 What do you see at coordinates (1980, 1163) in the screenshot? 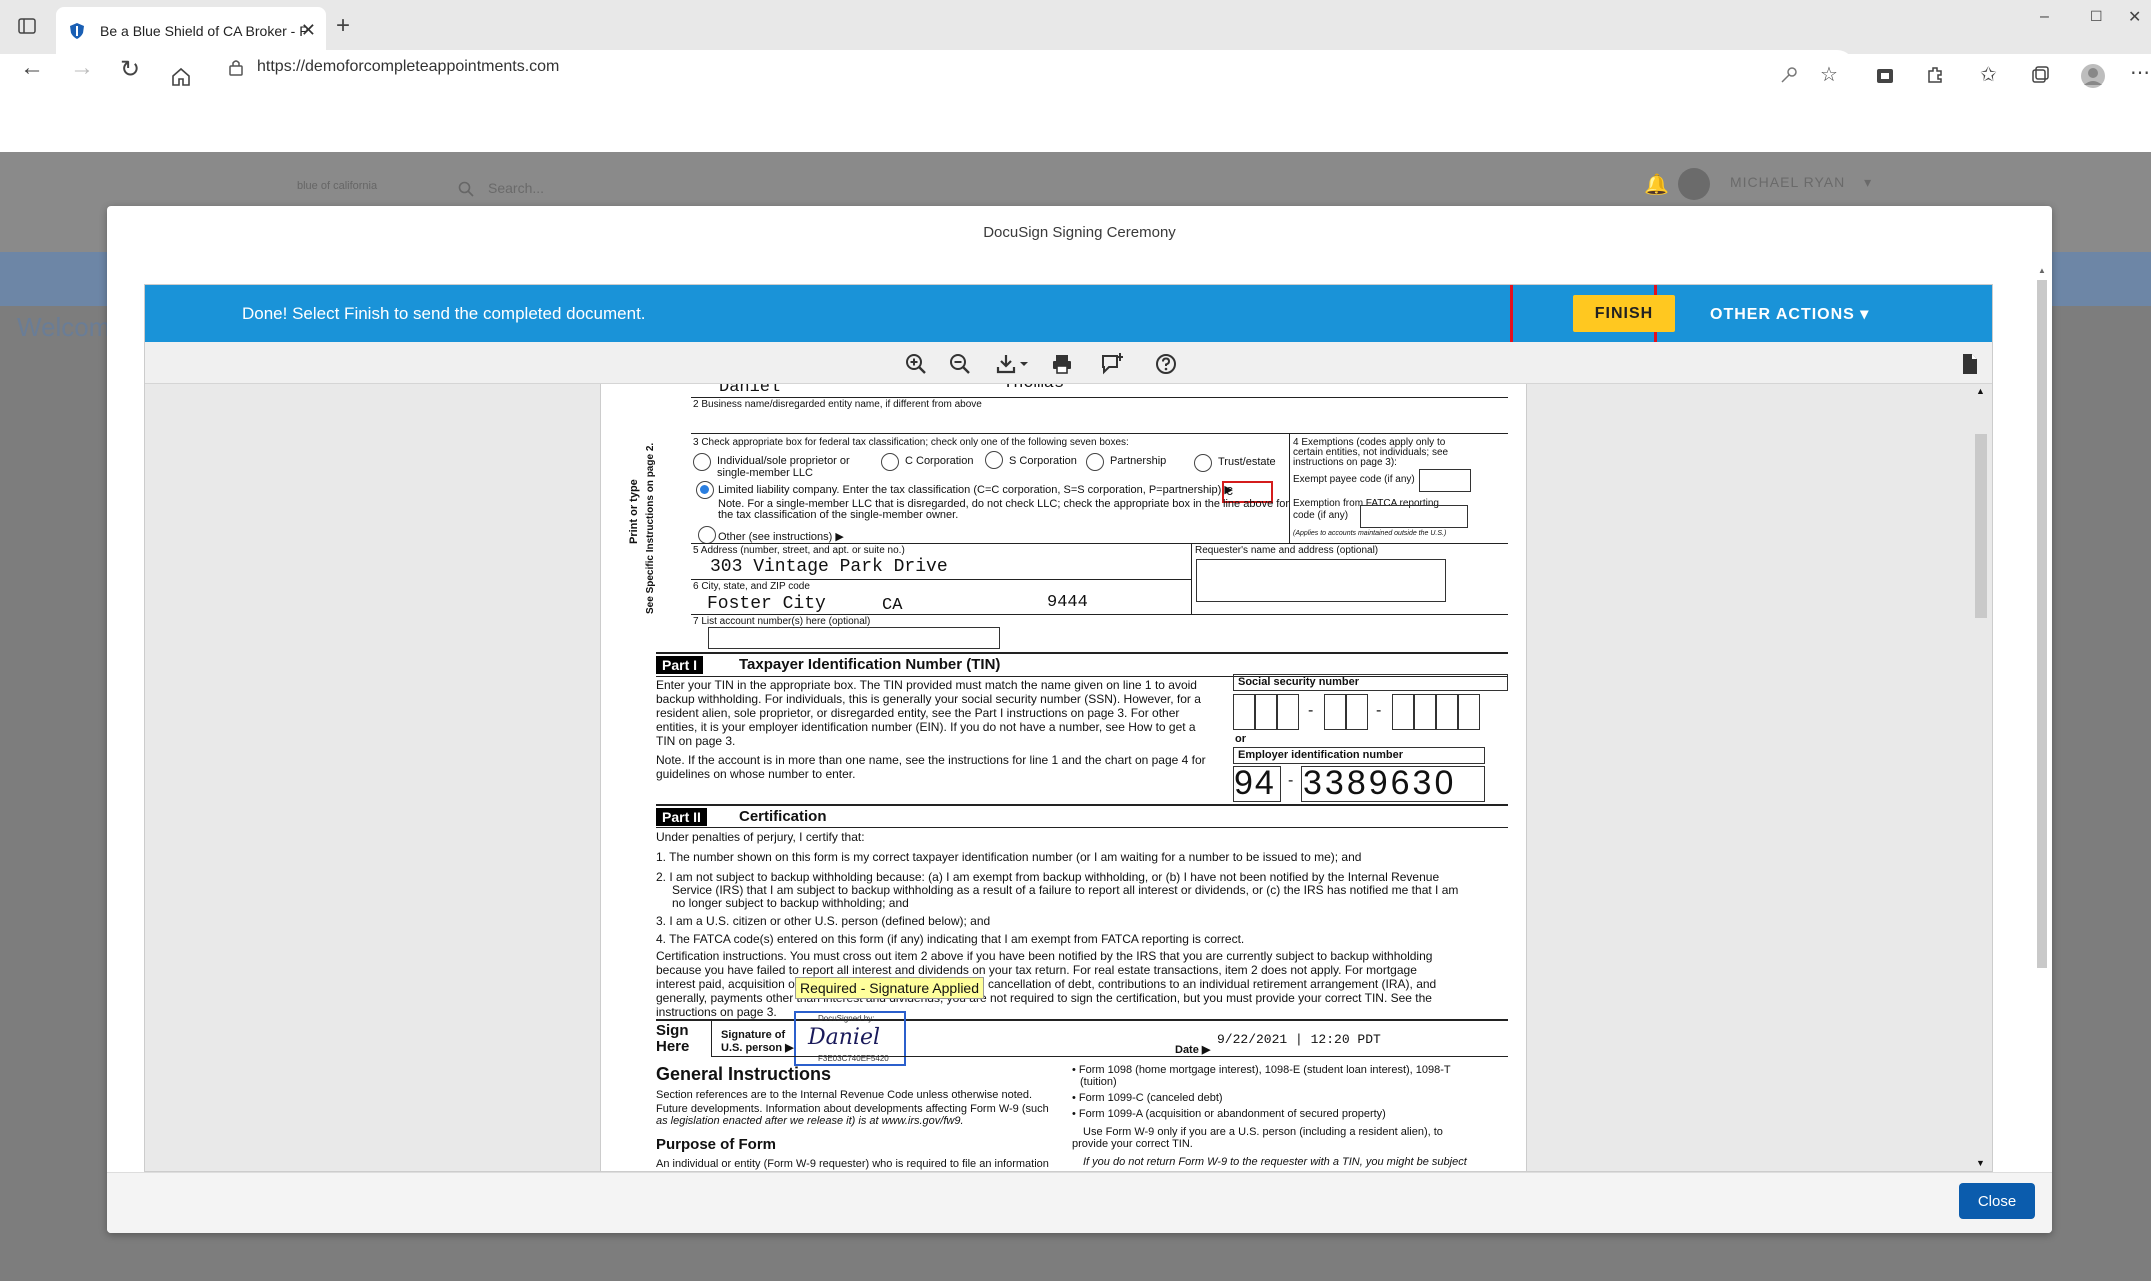
I see `scroll-down-icon: ▼` at bounding box center [1980, 1163].